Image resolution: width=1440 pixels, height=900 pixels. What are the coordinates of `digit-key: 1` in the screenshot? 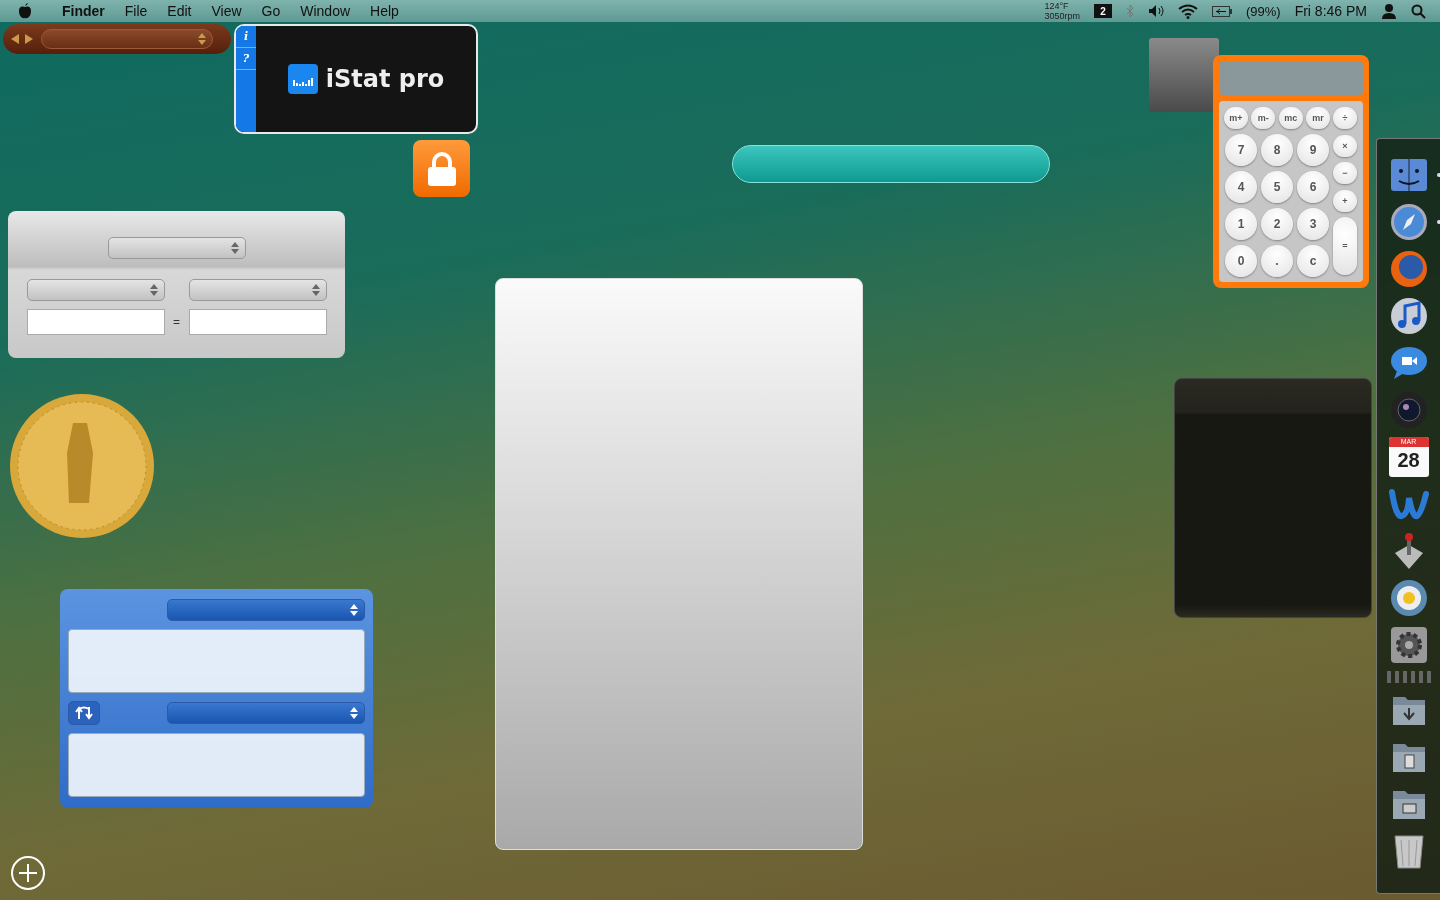 It's located at (1241, 223).